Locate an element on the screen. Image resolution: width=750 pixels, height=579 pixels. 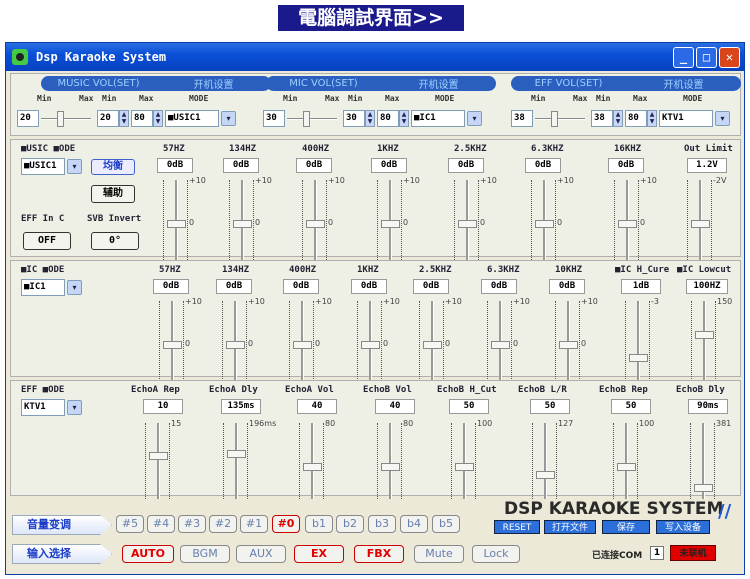
vertical-slider: -2V-OFF is located at coordinates (708, 228).